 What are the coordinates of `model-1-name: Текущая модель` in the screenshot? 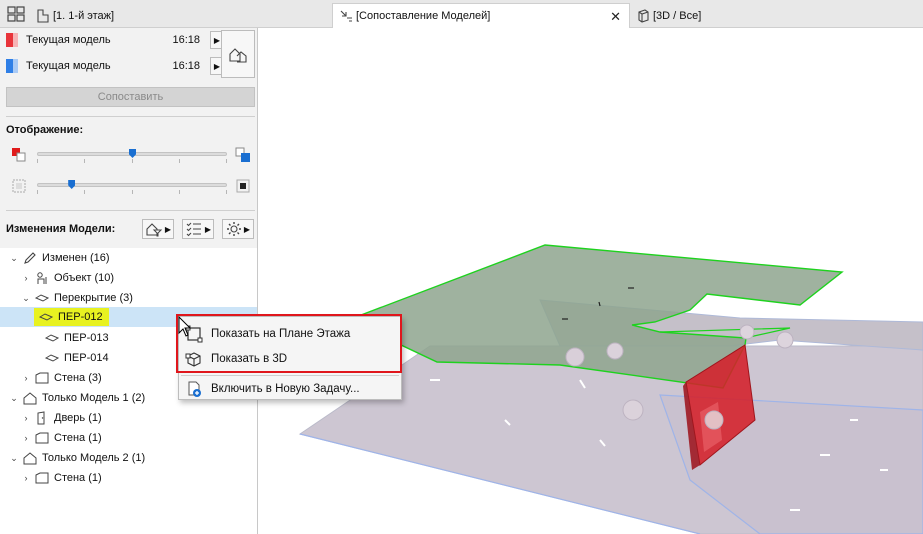 It's located at (68, 40).